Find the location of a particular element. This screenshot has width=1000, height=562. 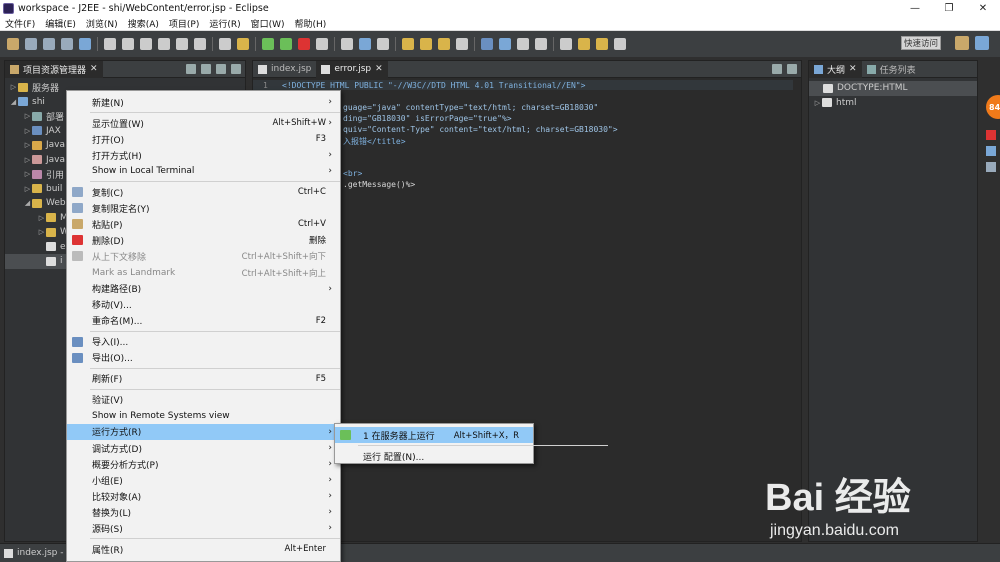

quick-access-input: 快速访问 is located at coordinates (921, 43).